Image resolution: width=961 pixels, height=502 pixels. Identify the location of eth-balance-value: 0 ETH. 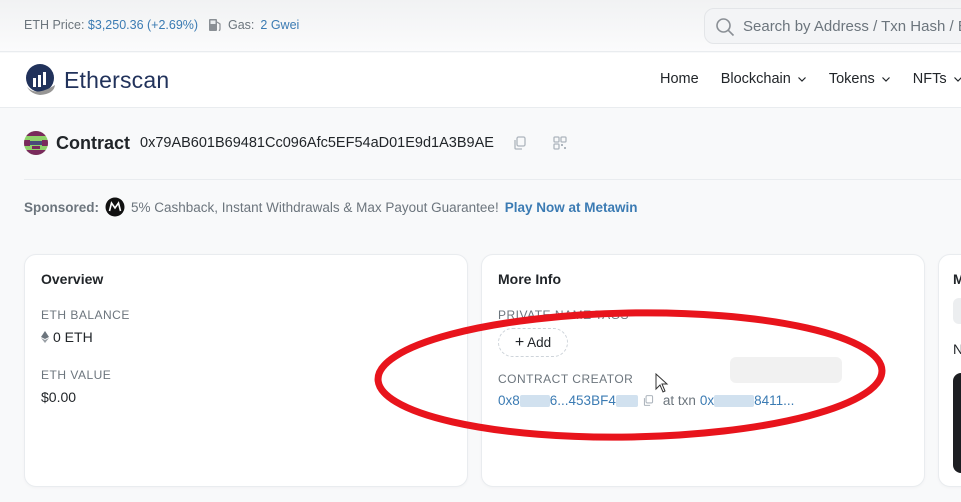
(67, 337).